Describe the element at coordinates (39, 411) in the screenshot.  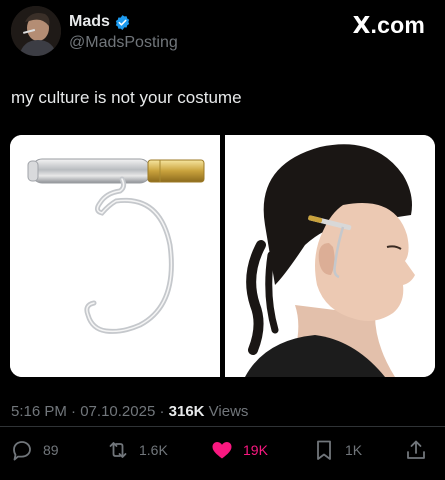
I see `post-time: 5:16 PM` at that location.